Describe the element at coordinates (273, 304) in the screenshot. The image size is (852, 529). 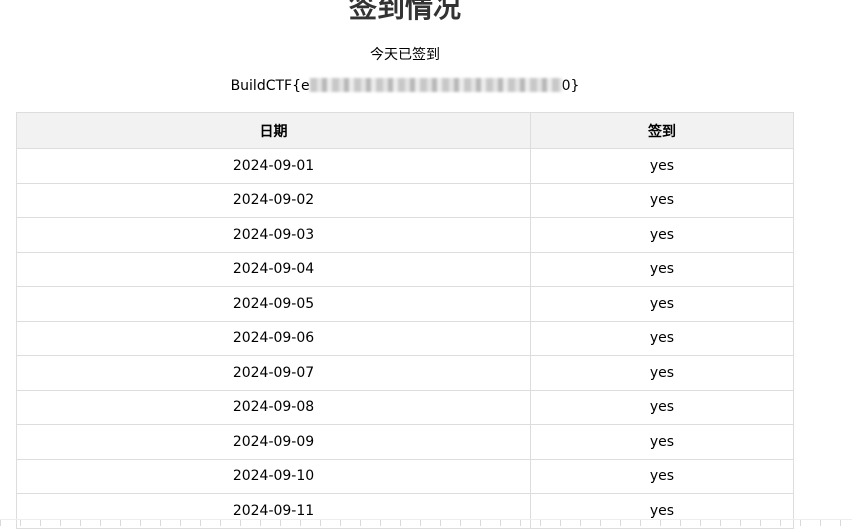
I see `cell-date: 2024-09-05` at that location.